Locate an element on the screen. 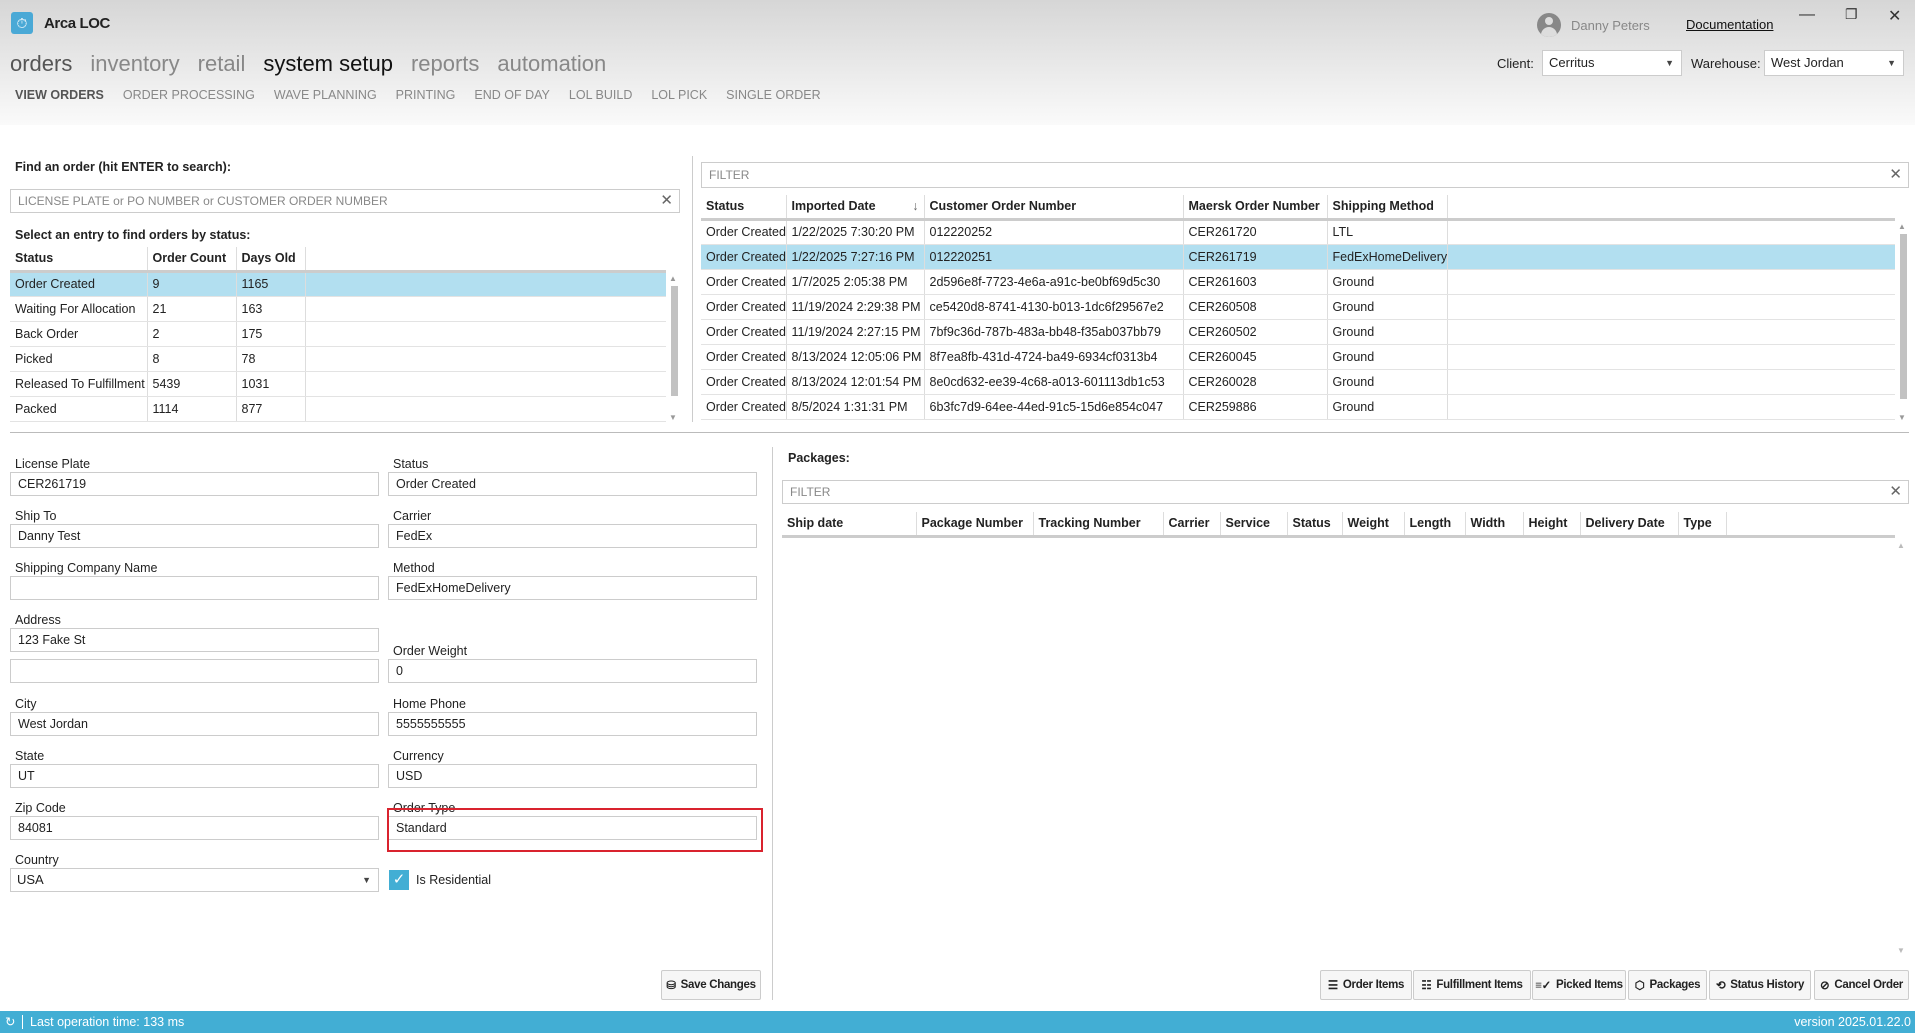  country-select: USA ▼ is located at coordinates (194, 880).